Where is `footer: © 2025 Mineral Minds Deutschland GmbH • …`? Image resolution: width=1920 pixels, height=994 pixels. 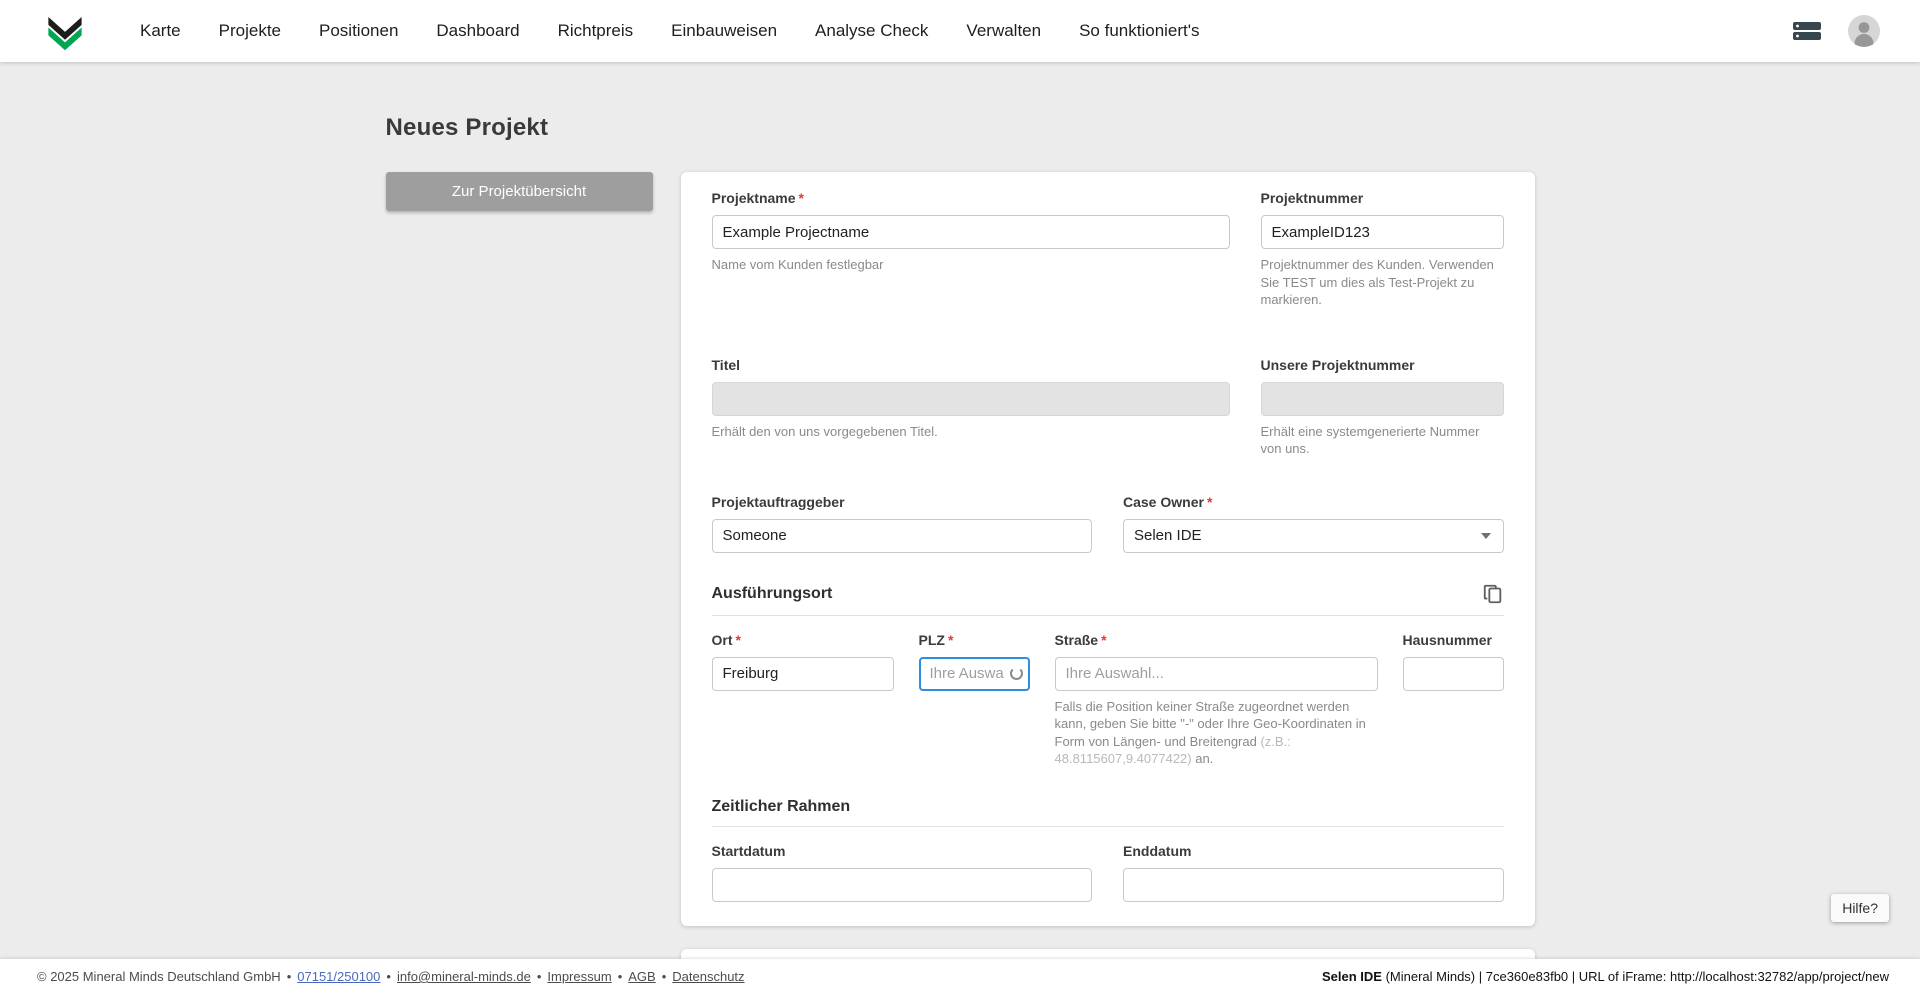 footer: © 2025 Mineral Minds Deutschland GmbH • … is located at coordinates (960, 976).